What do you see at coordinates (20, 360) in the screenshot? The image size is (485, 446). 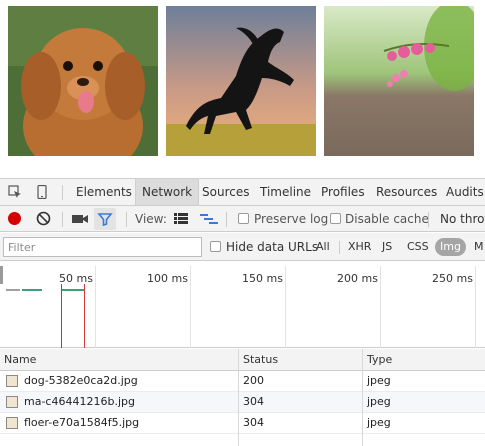 I see `column-header-name: Name` at bounding box center [20, 360].